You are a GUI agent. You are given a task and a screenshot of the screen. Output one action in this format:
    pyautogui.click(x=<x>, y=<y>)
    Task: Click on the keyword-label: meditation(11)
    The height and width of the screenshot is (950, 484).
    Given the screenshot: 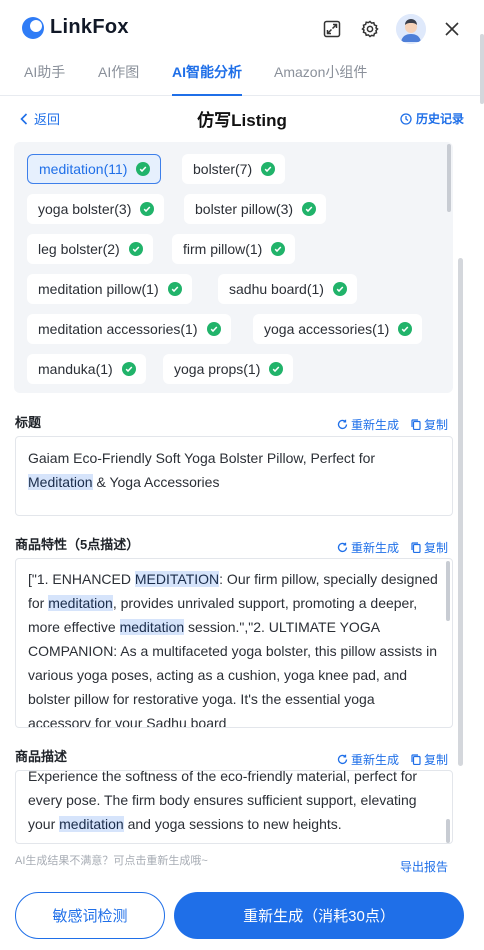 What is the action you would take?
    pyautogui.click(x=83, y=169)
    